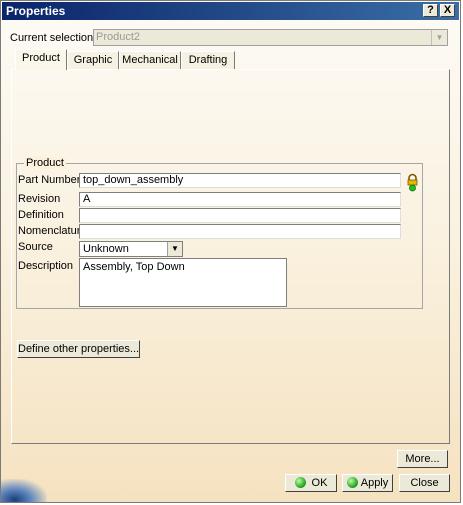 The width and height of the screenshot is (463, 505). Describe the element at coordinates (118, 37) in the screenshot. I see `current-selection-value: Product2` at that location.